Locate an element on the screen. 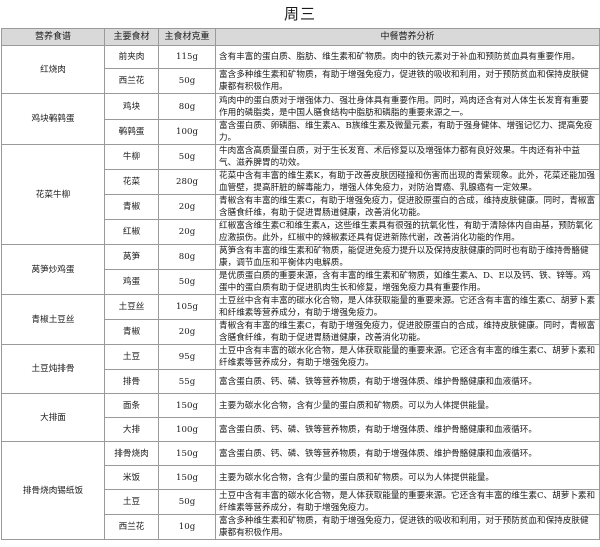 The height and width of the screenshot is (547, 600). ingredient-cell: 土豆丝 is located at coordinates (131, 307).